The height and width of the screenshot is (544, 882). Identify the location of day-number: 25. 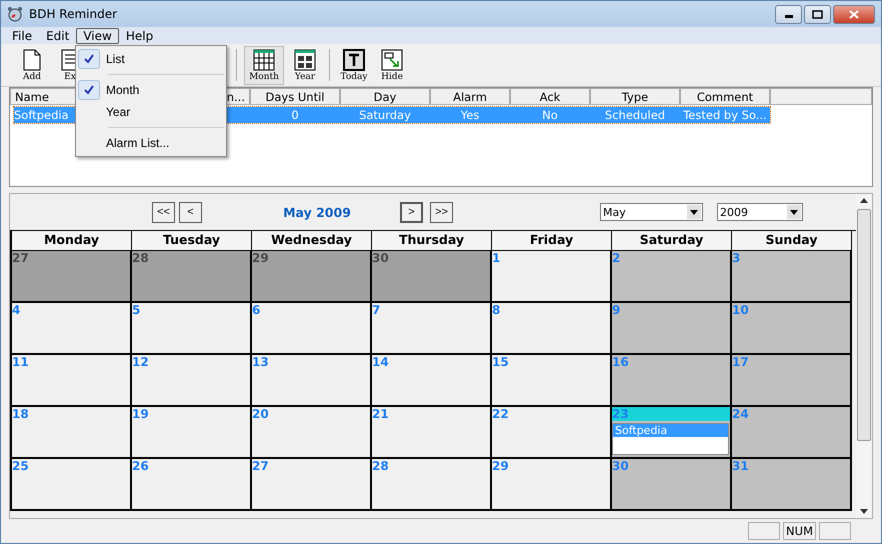
(20, 466).